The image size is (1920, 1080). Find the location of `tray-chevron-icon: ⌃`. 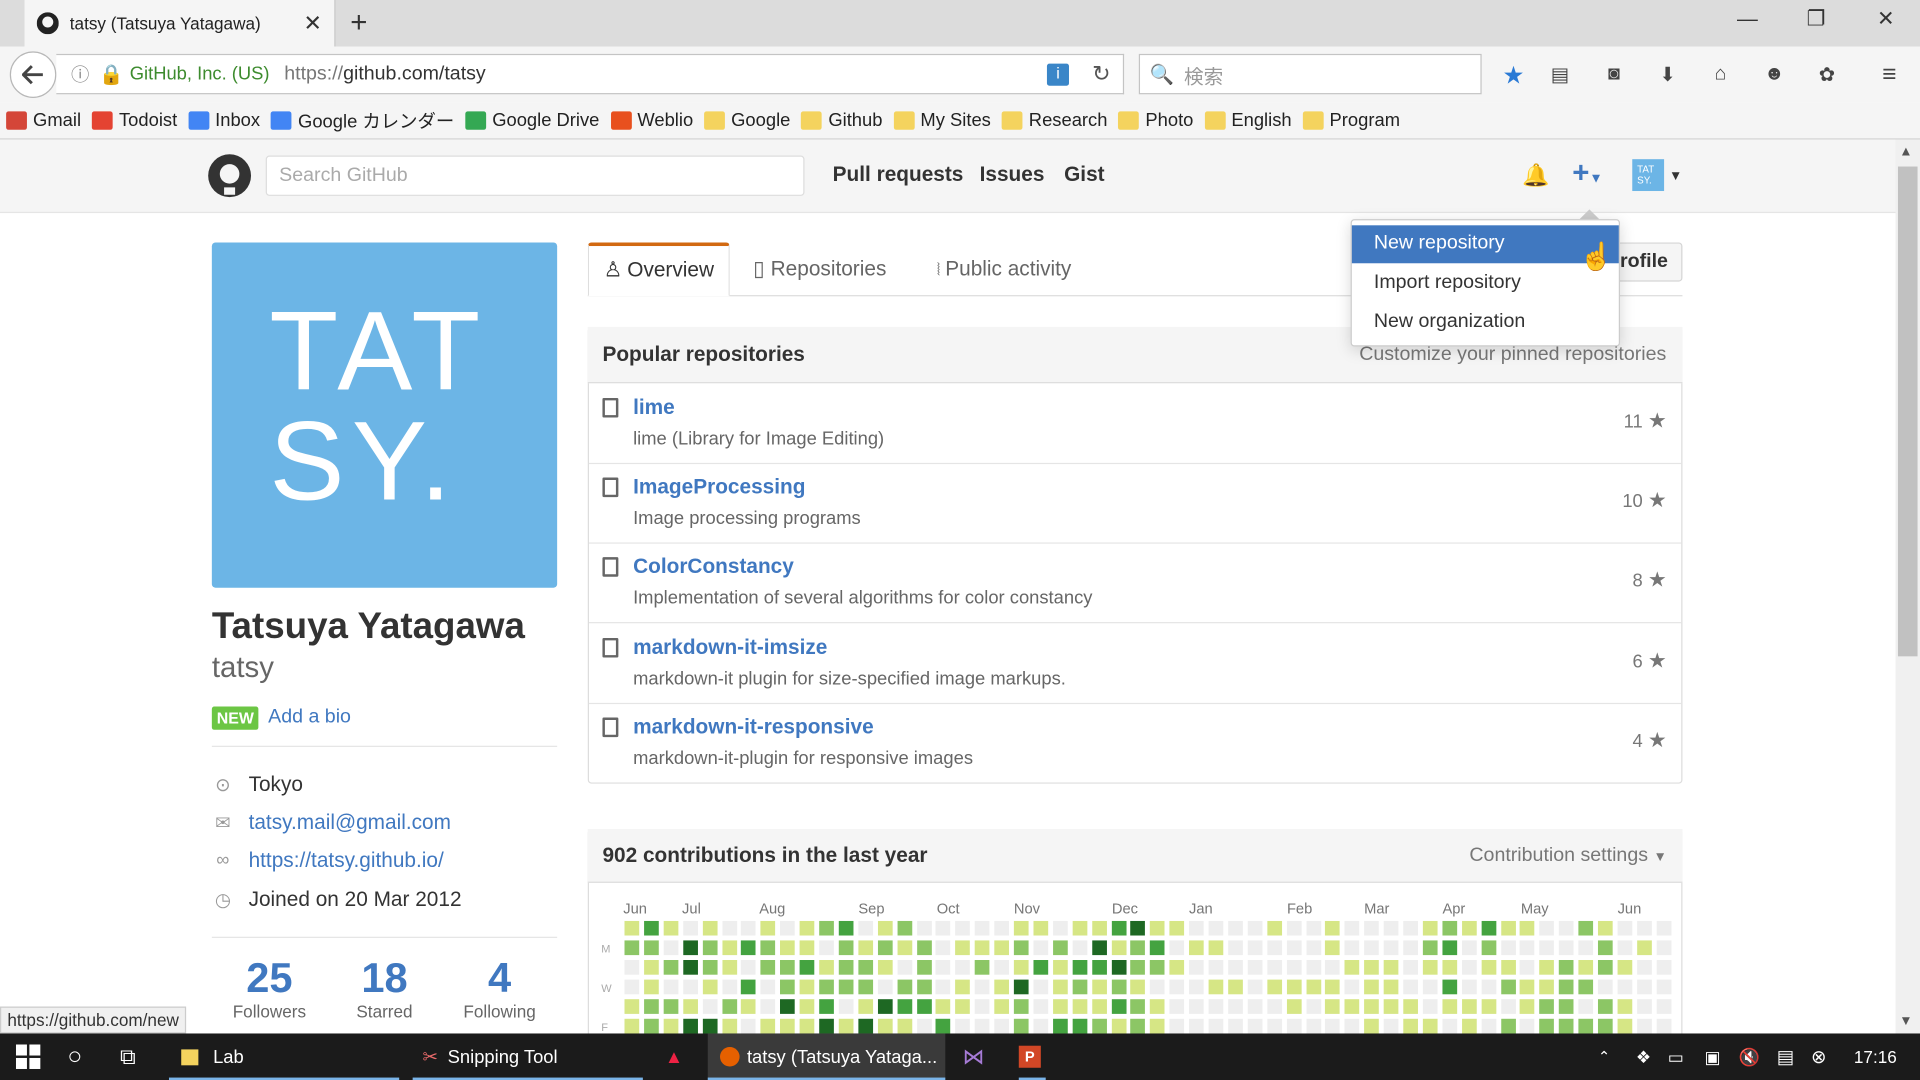

tray-chevron-icon: ⌃ is located at coordinates (1604, 1056).